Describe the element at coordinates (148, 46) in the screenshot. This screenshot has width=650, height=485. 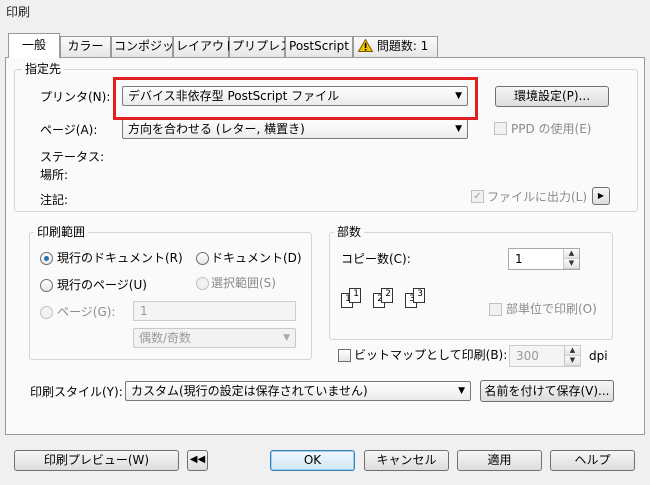
I see `tab-composite: コンポジット` at that location.